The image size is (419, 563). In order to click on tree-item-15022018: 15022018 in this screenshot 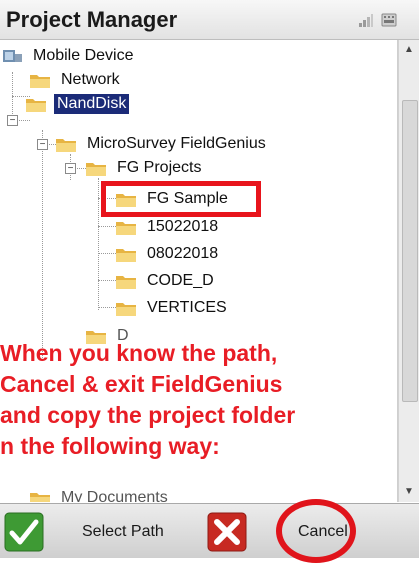, I will do `click(167, 227)`.